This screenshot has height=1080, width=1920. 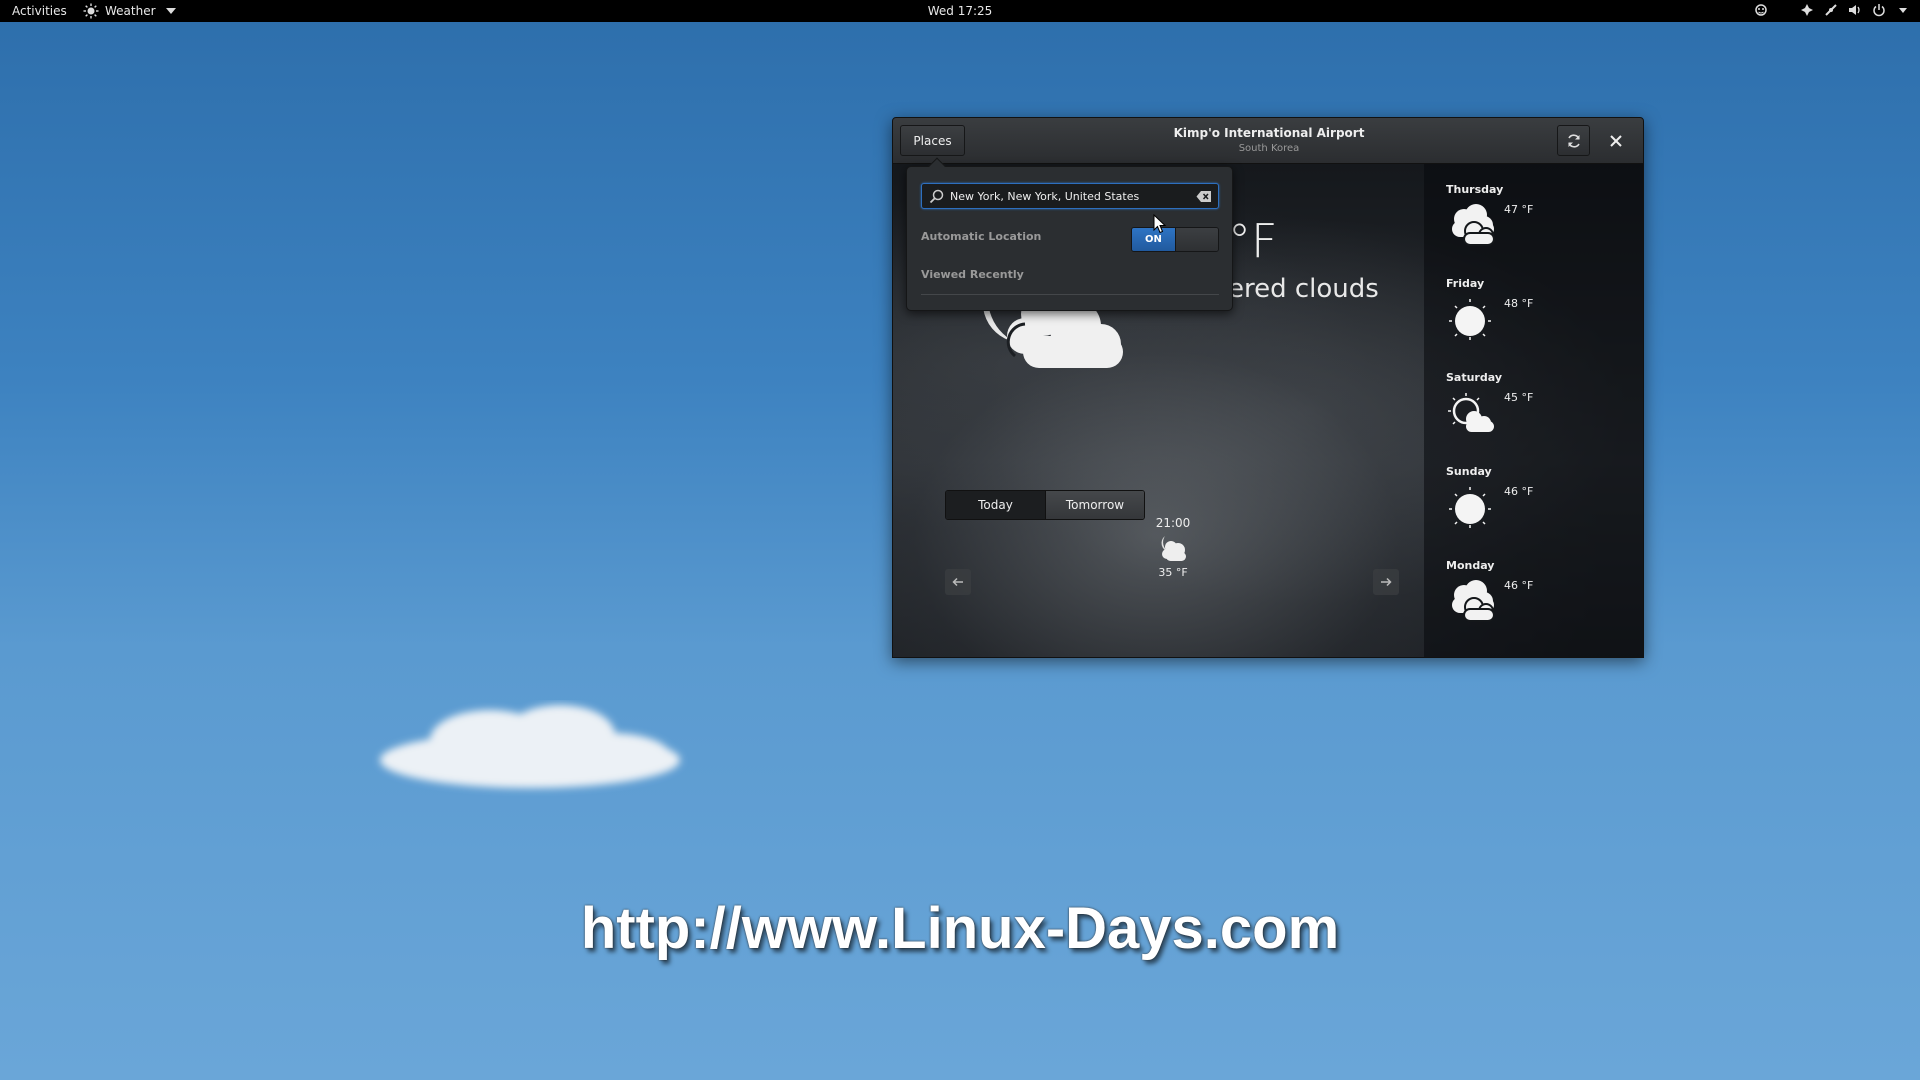 I want to click on watermark-text: http://www.Linux-Days.com, so click(x=960, y=928).